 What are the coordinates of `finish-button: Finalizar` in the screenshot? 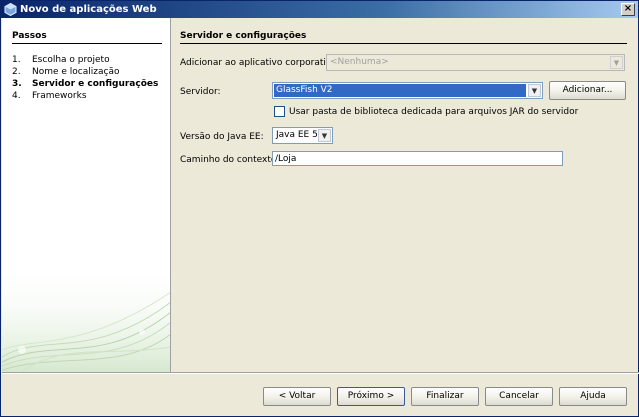 It's located at (445, 396).